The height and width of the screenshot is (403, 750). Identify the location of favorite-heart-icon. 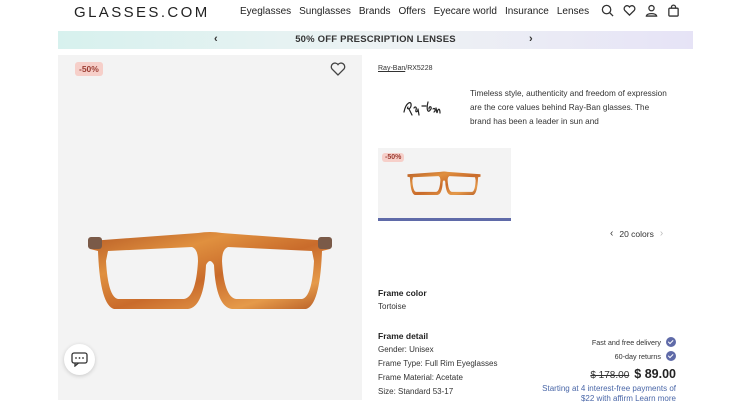
(338, 69).